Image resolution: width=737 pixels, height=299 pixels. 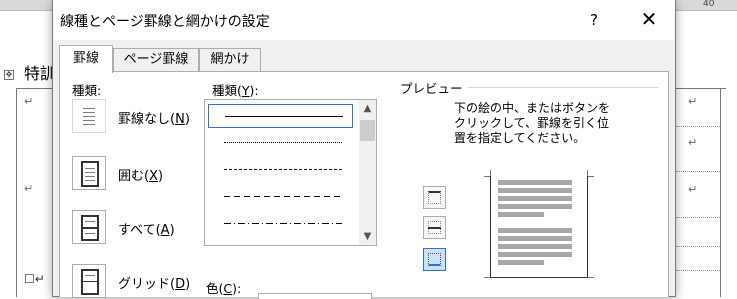 What do you see at coordinates (141, 176) in the screenshot?
I see `setting-box-label: 囲む(X)` at bounding box center [141, 176].